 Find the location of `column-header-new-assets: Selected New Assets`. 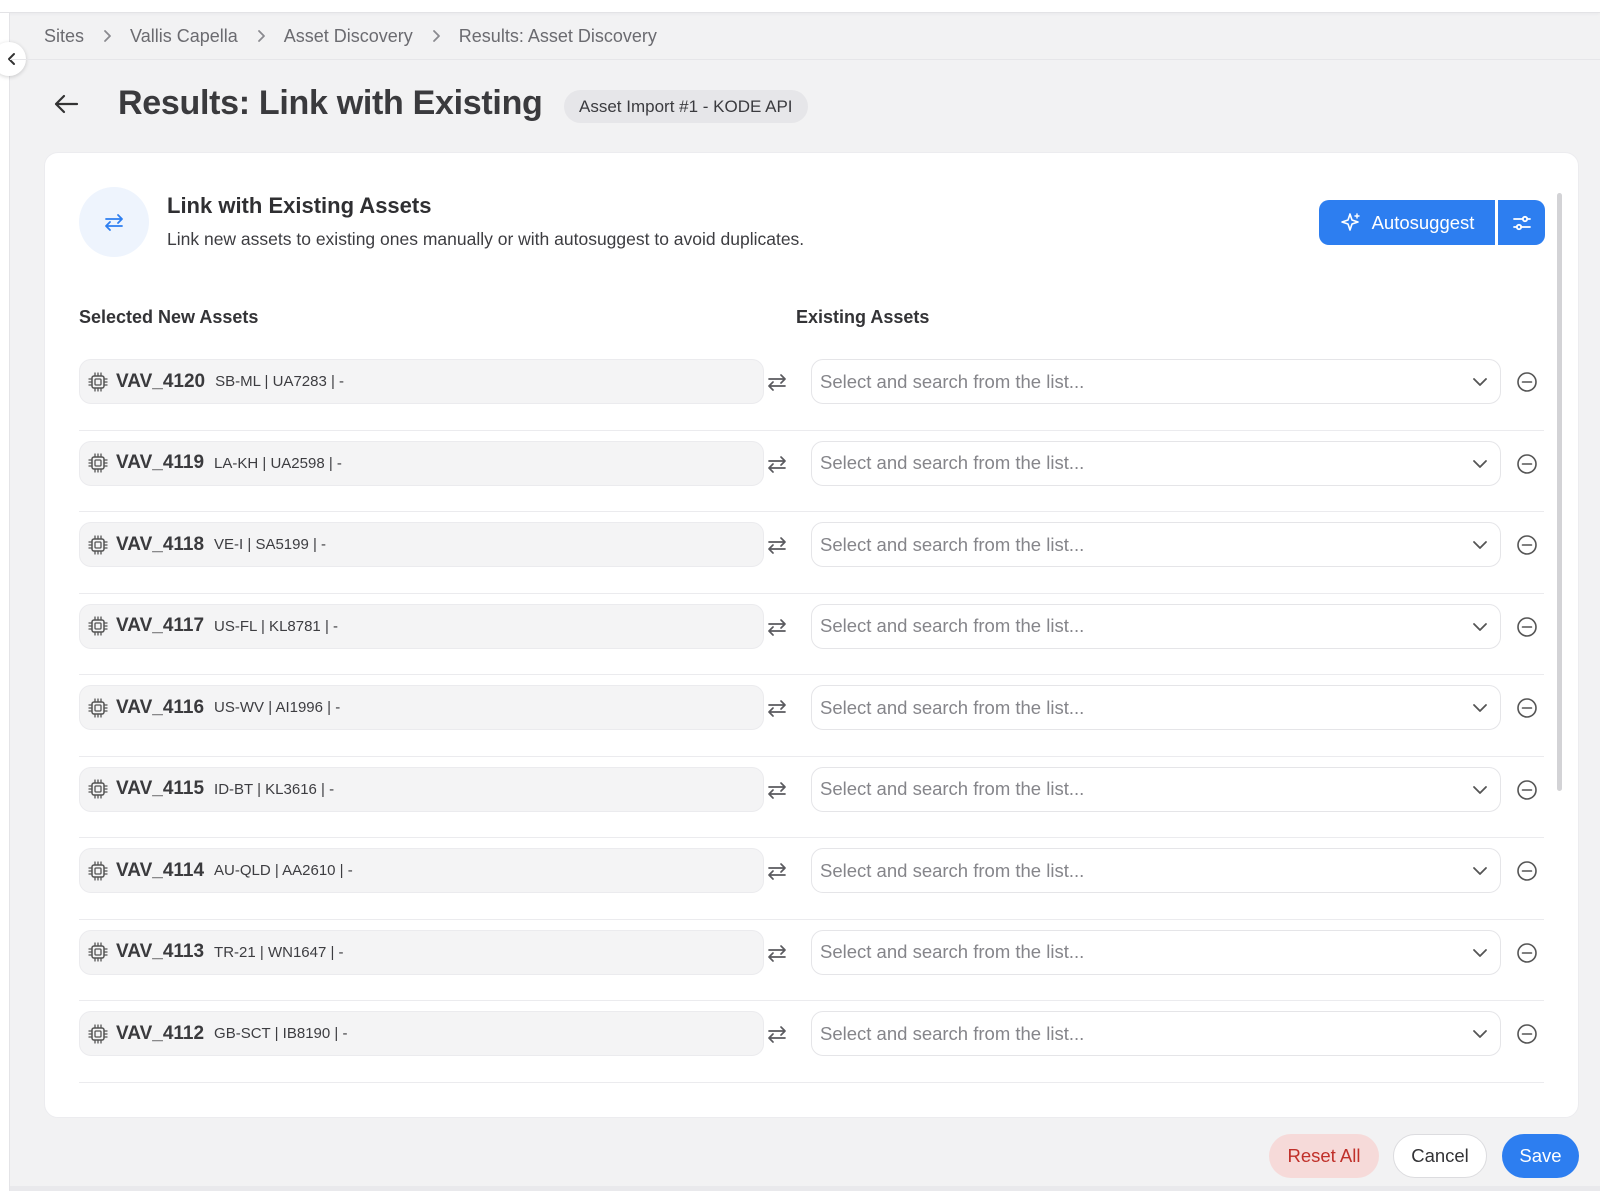

column-header-new-assets: Selected New Assets is located at coordinates (169, 317).